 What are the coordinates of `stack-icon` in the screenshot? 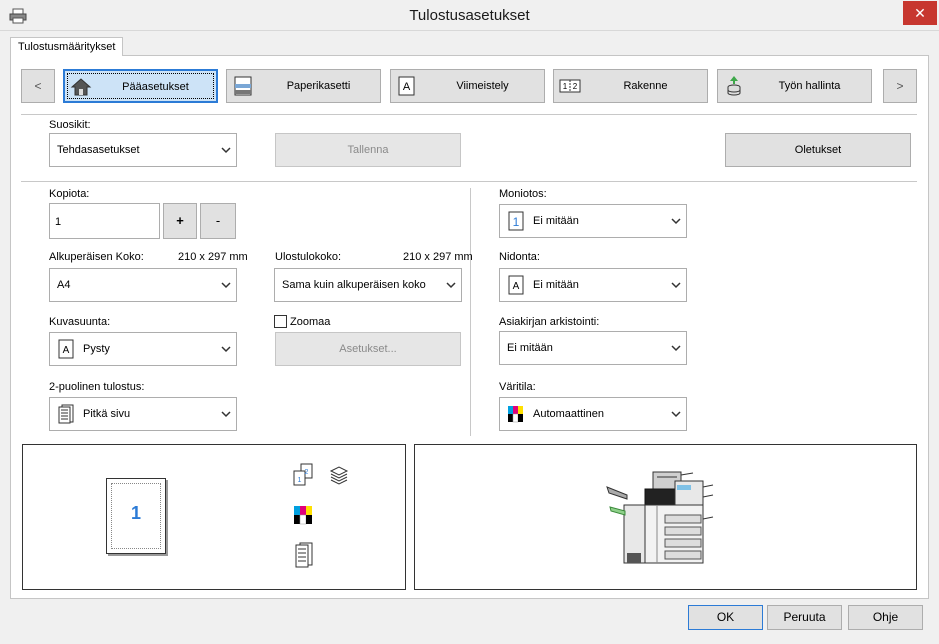 It's located at (339, 475).